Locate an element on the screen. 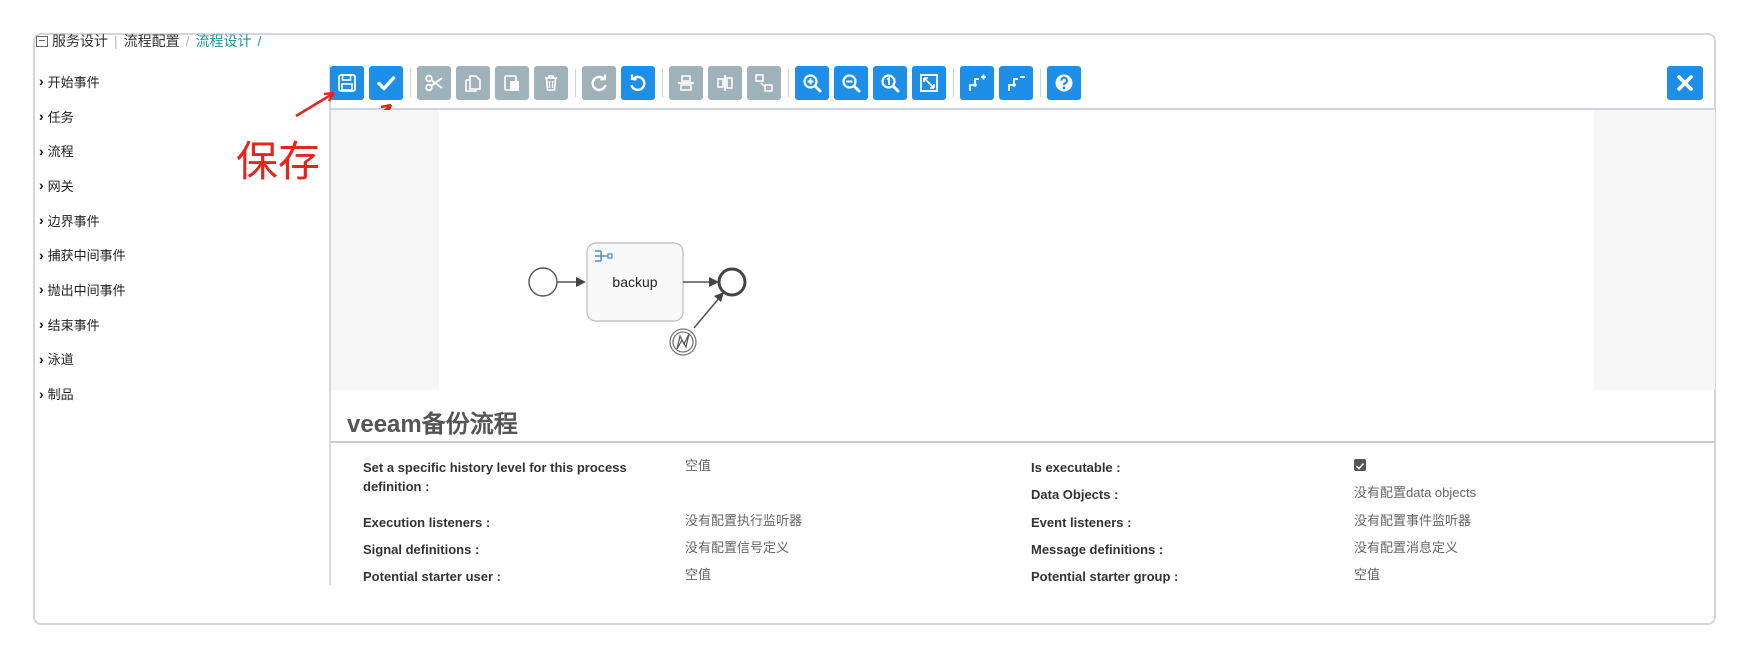 This screenshot has width=1750, height=660. sequence-flow is located at coordinates (707, 312).